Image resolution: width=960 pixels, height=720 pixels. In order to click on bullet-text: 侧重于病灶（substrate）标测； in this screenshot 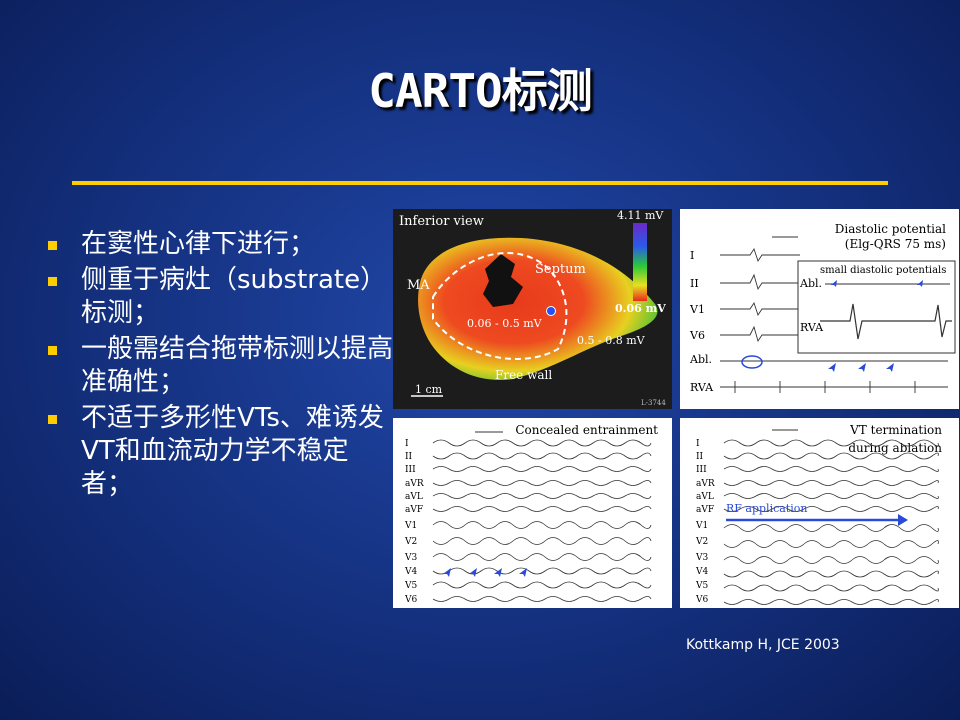, I will do `click(234, 296)`.